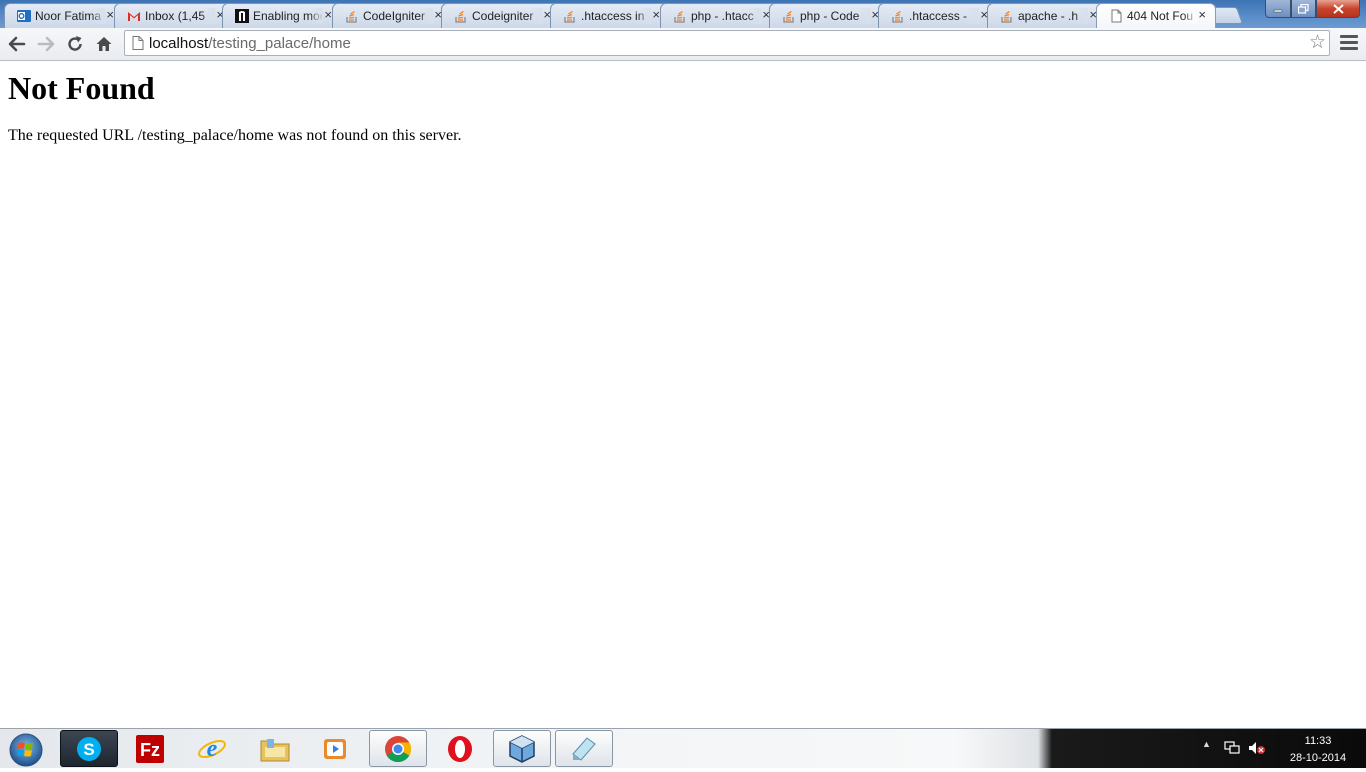  I want to click on outlook-icon, so click(24, 16).